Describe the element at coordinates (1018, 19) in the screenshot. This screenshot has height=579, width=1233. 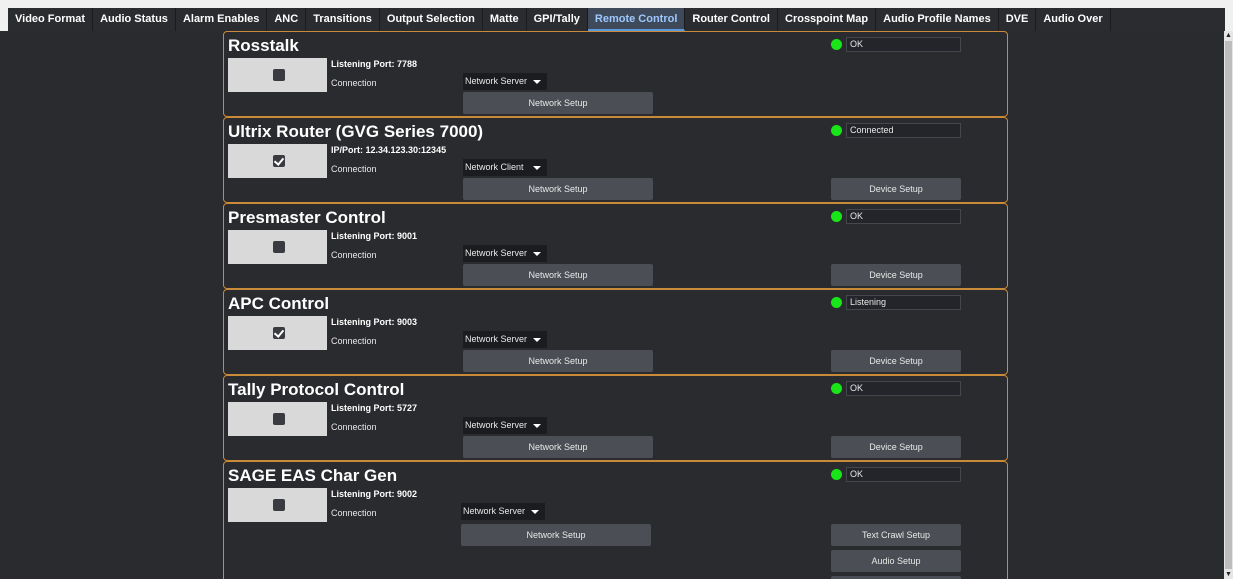
I see `tab-dve: DVE` at that location.